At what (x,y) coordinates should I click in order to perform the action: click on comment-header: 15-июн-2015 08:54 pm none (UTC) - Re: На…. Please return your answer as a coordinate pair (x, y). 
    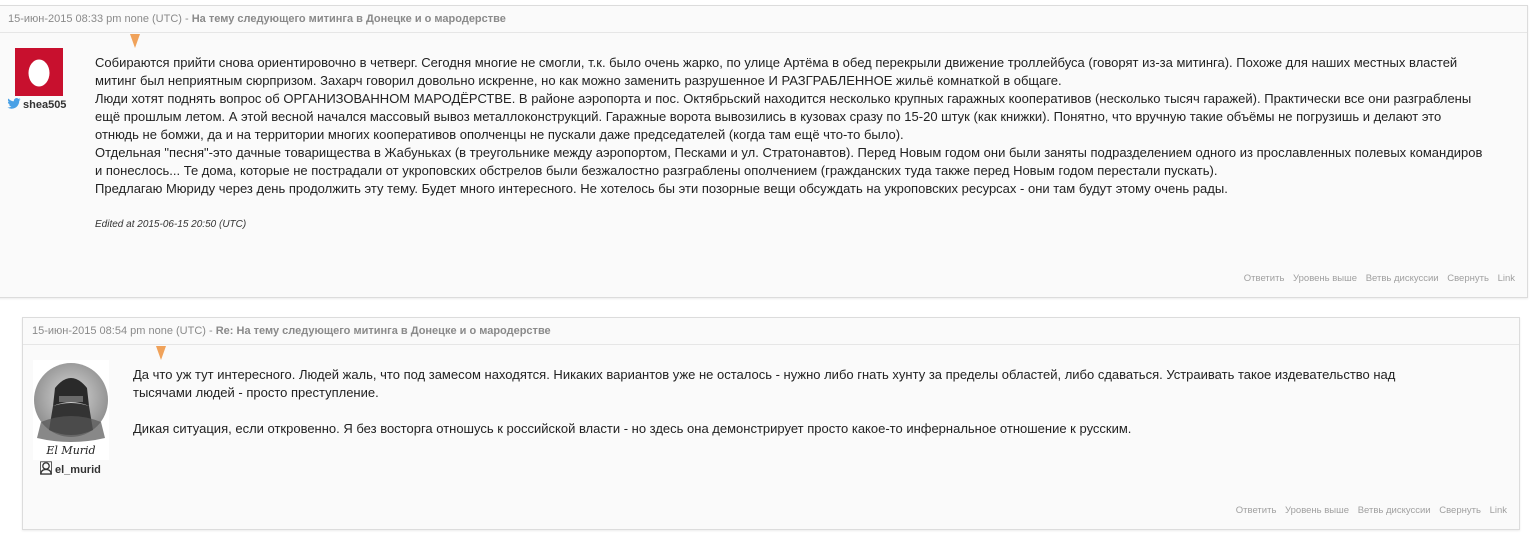
    Looking at the image, I should click on (771, 331).